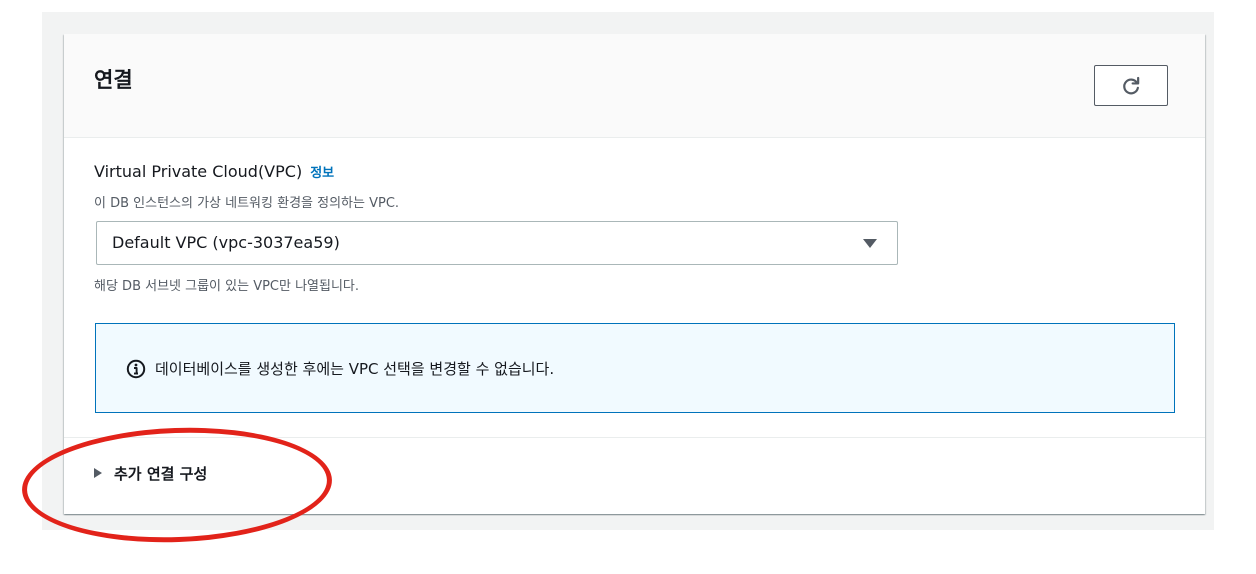  I want to click on refresh-button, so click(1131, 85).